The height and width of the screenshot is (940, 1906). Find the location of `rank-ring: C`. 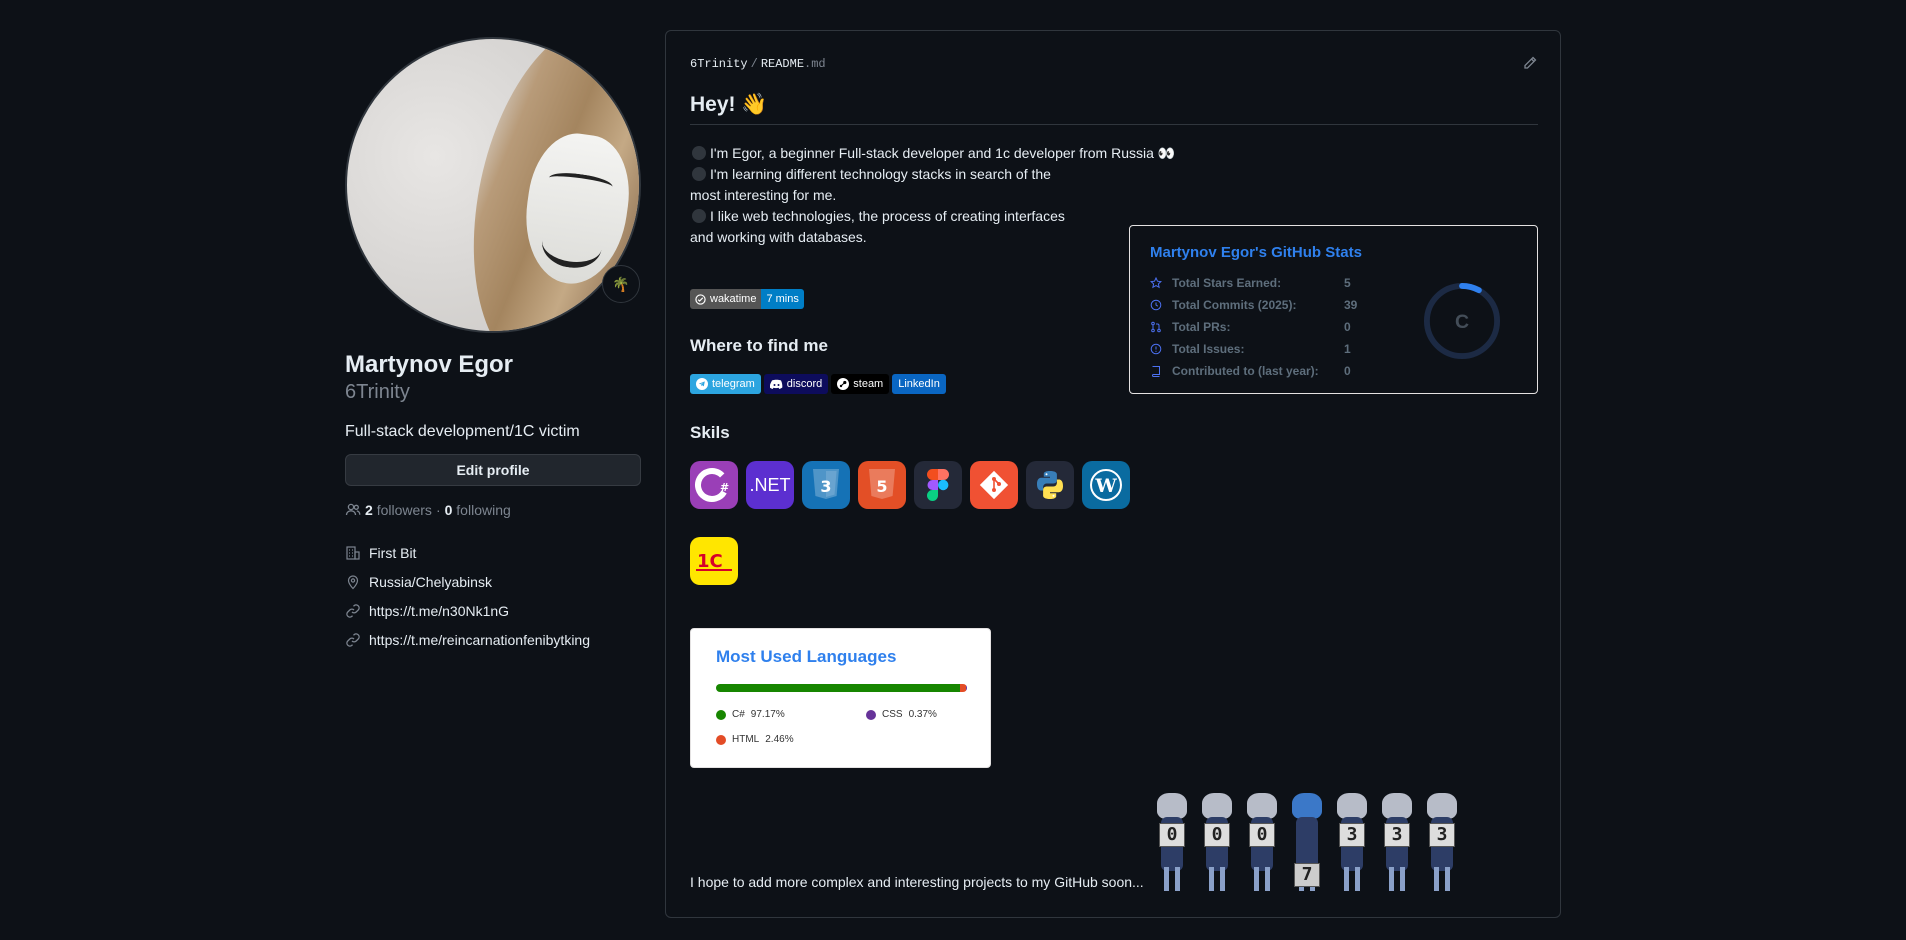

rank-ring: C is located at coordinates (1462, 321).